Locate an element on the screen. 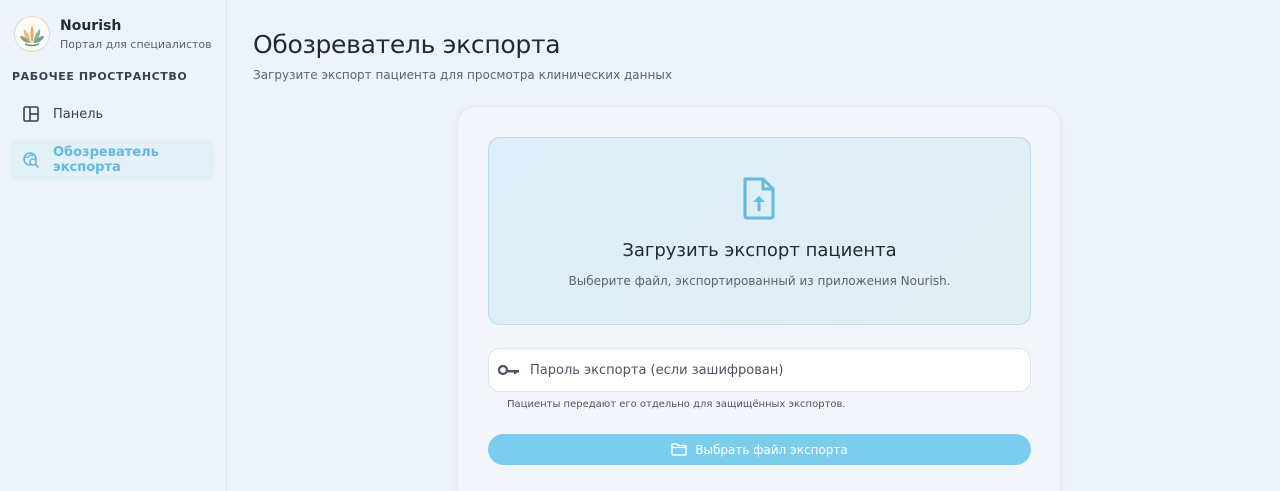 The width and height of the screenshot is (1280, 491). dashboard-layout-icon is located at coordinates (31, 114).